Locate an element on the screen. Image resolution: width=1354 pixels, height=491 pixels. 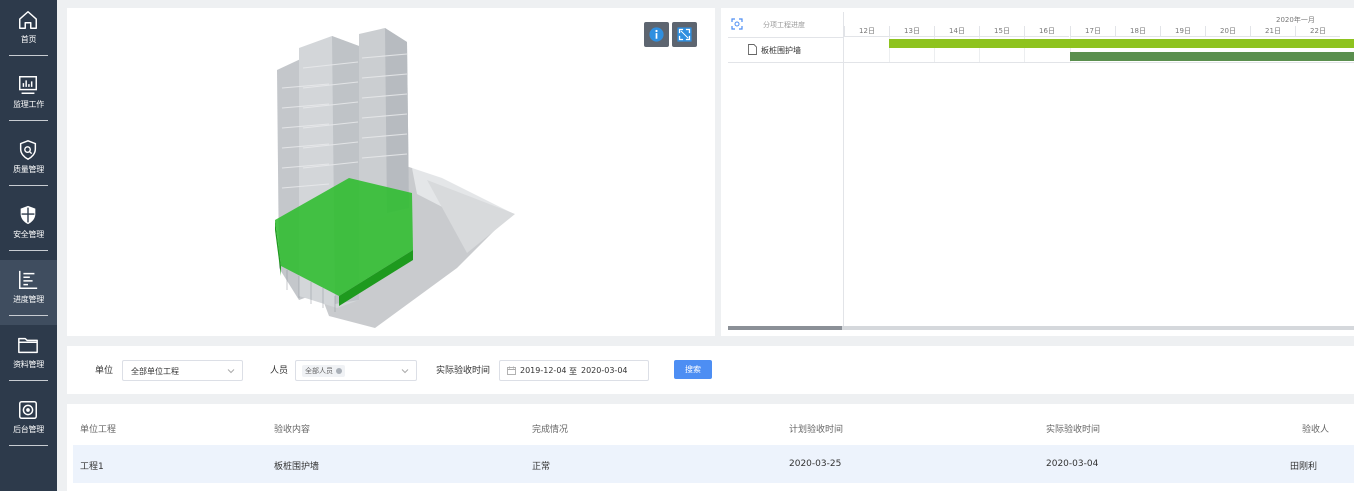
gantt-actual-bar is located at coordinates (1212, 56).